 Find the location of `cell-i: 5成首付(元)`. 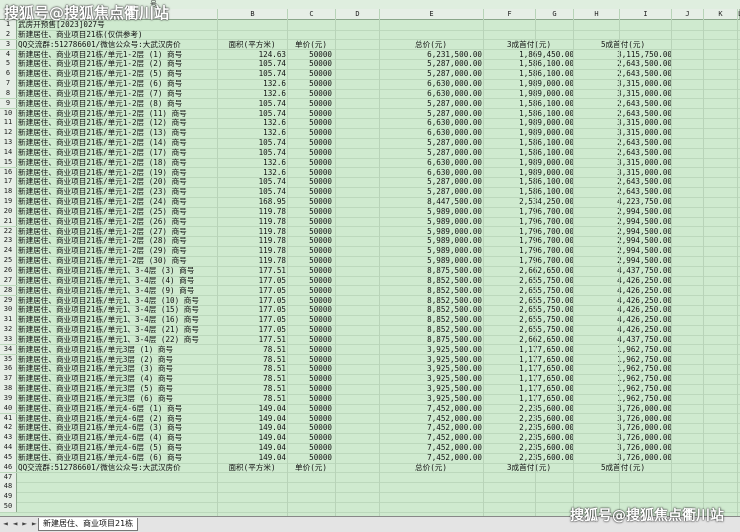

cell-i: 5成首付(元) is located at coordinates (623, 45).